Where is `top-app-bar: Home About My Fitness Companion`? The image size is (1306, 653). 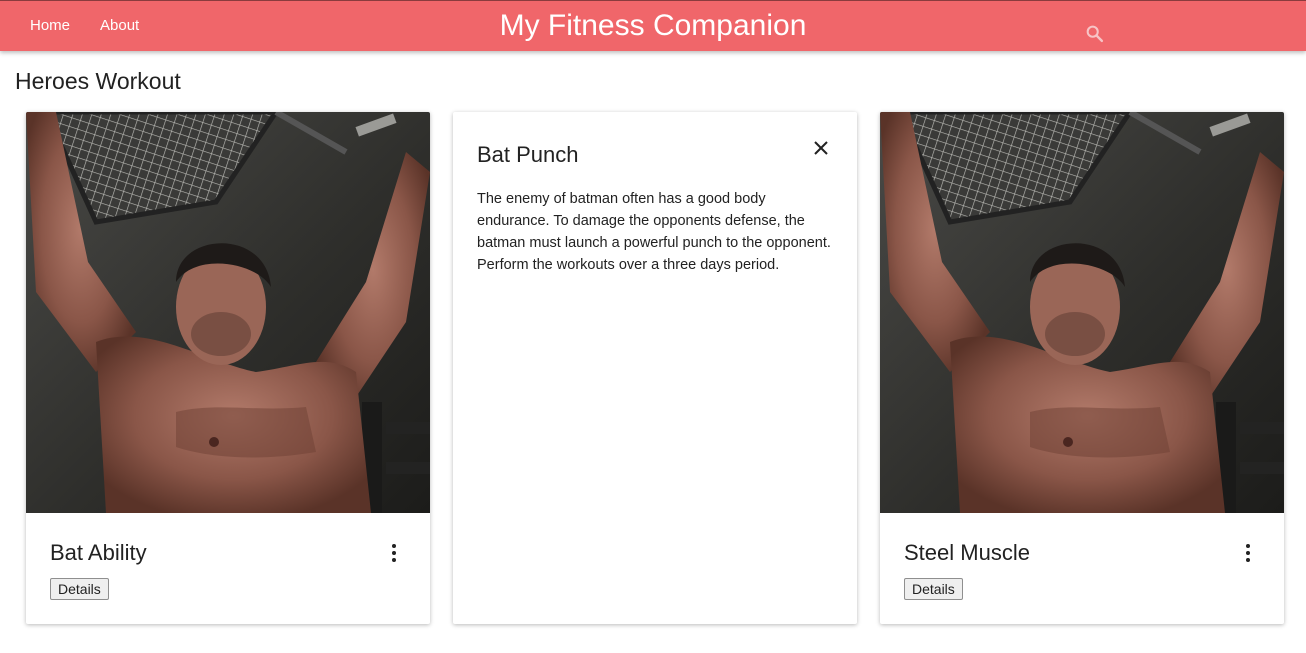
top-app-bar: Home About My Fitness Companion is located at coordinates (653, 25).